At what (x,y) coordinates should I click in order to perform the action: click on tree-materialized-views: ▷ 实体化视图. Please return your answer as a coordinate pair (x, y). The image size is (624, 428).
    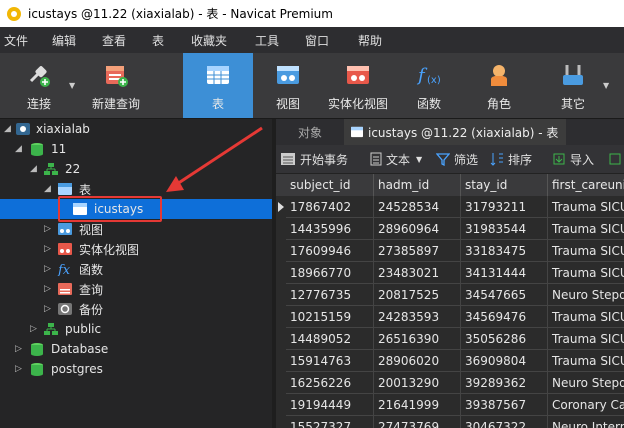
    Looking at the image, I should click on (136, 249).